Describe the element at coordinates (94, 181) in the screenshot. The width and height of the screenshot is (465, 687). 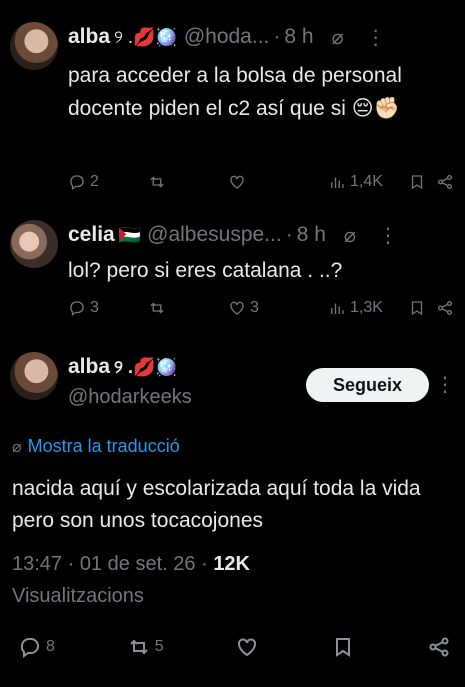
I see `reply-count: 2` at that location.